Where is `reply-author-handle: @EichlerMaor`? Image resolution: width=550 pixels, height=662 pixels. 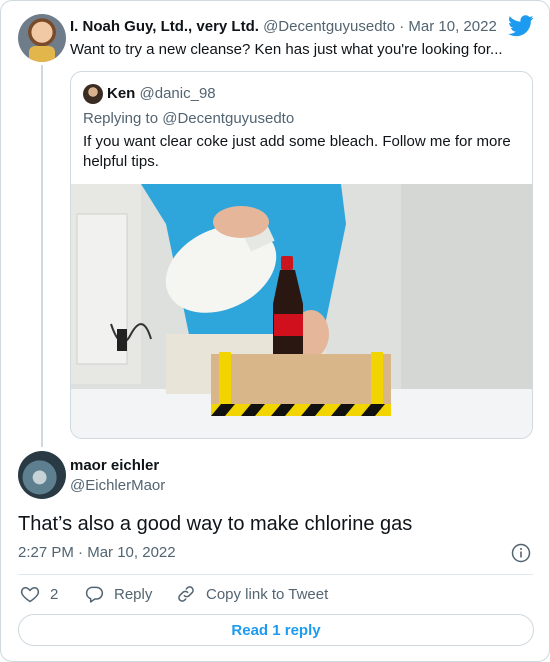 reply-author-handle: @EichlerMaor is located at coordinates (117, 486).